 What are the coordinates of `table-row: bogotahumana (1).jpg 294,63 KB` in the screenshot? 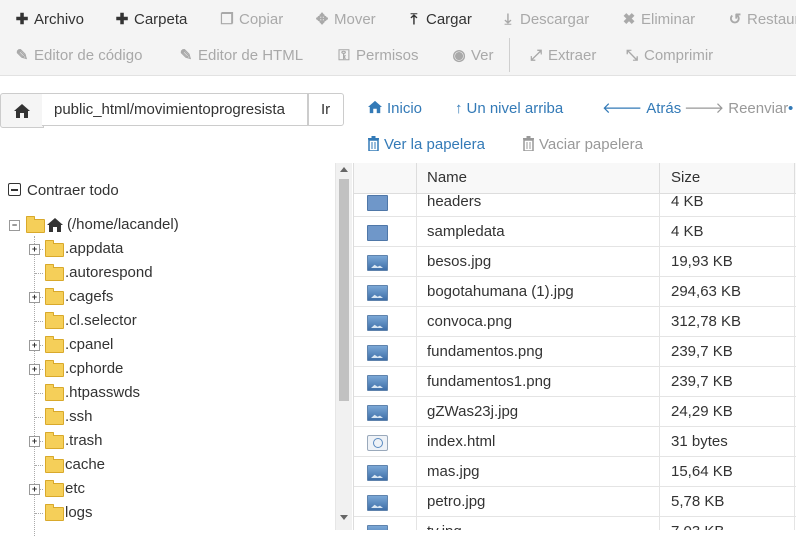 It's located at (575, 292).